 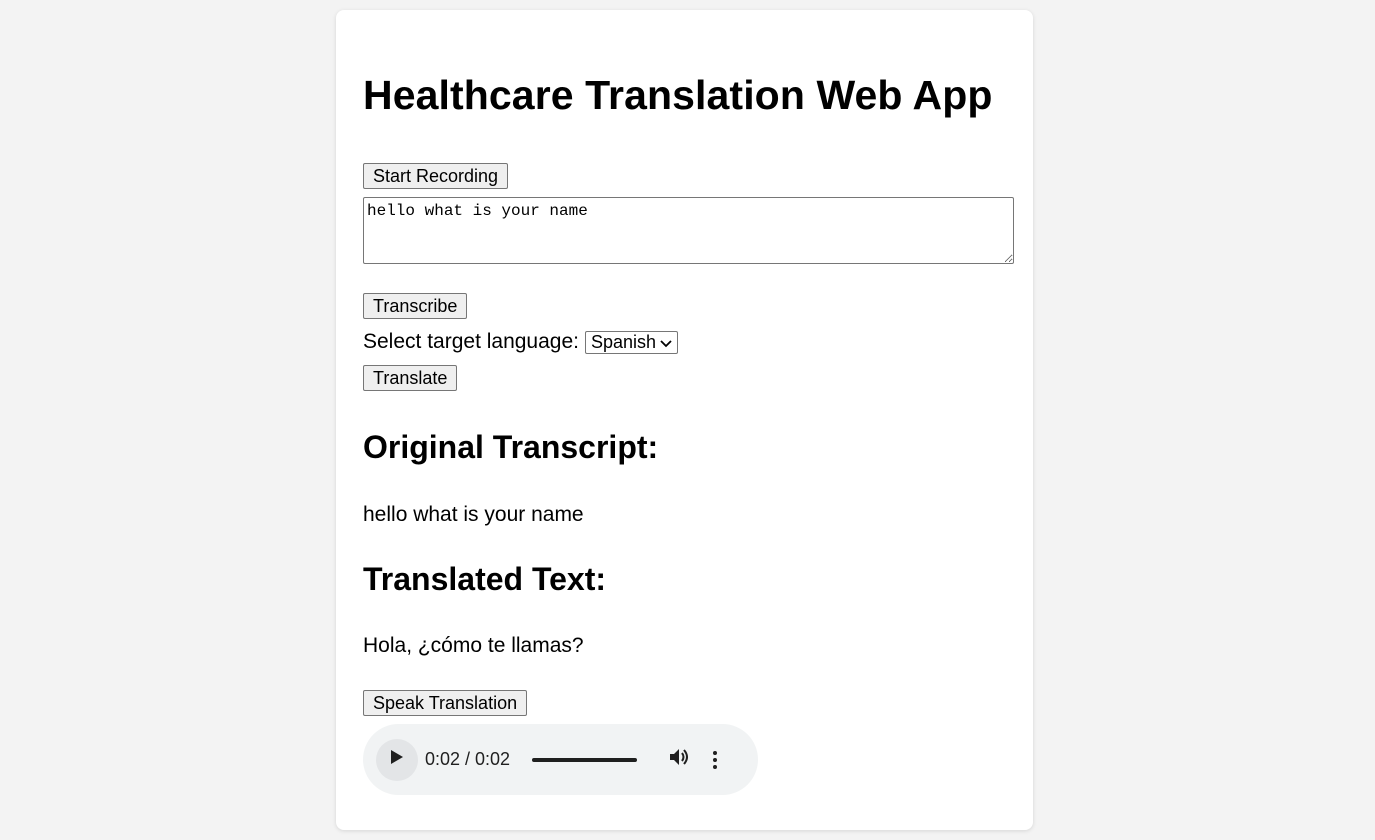 What do you see at coordinates (473, 645) in the screenshot?
I see `translated-text: Hola, ¿cómo te llamas?` at bounding box center [473, 645].